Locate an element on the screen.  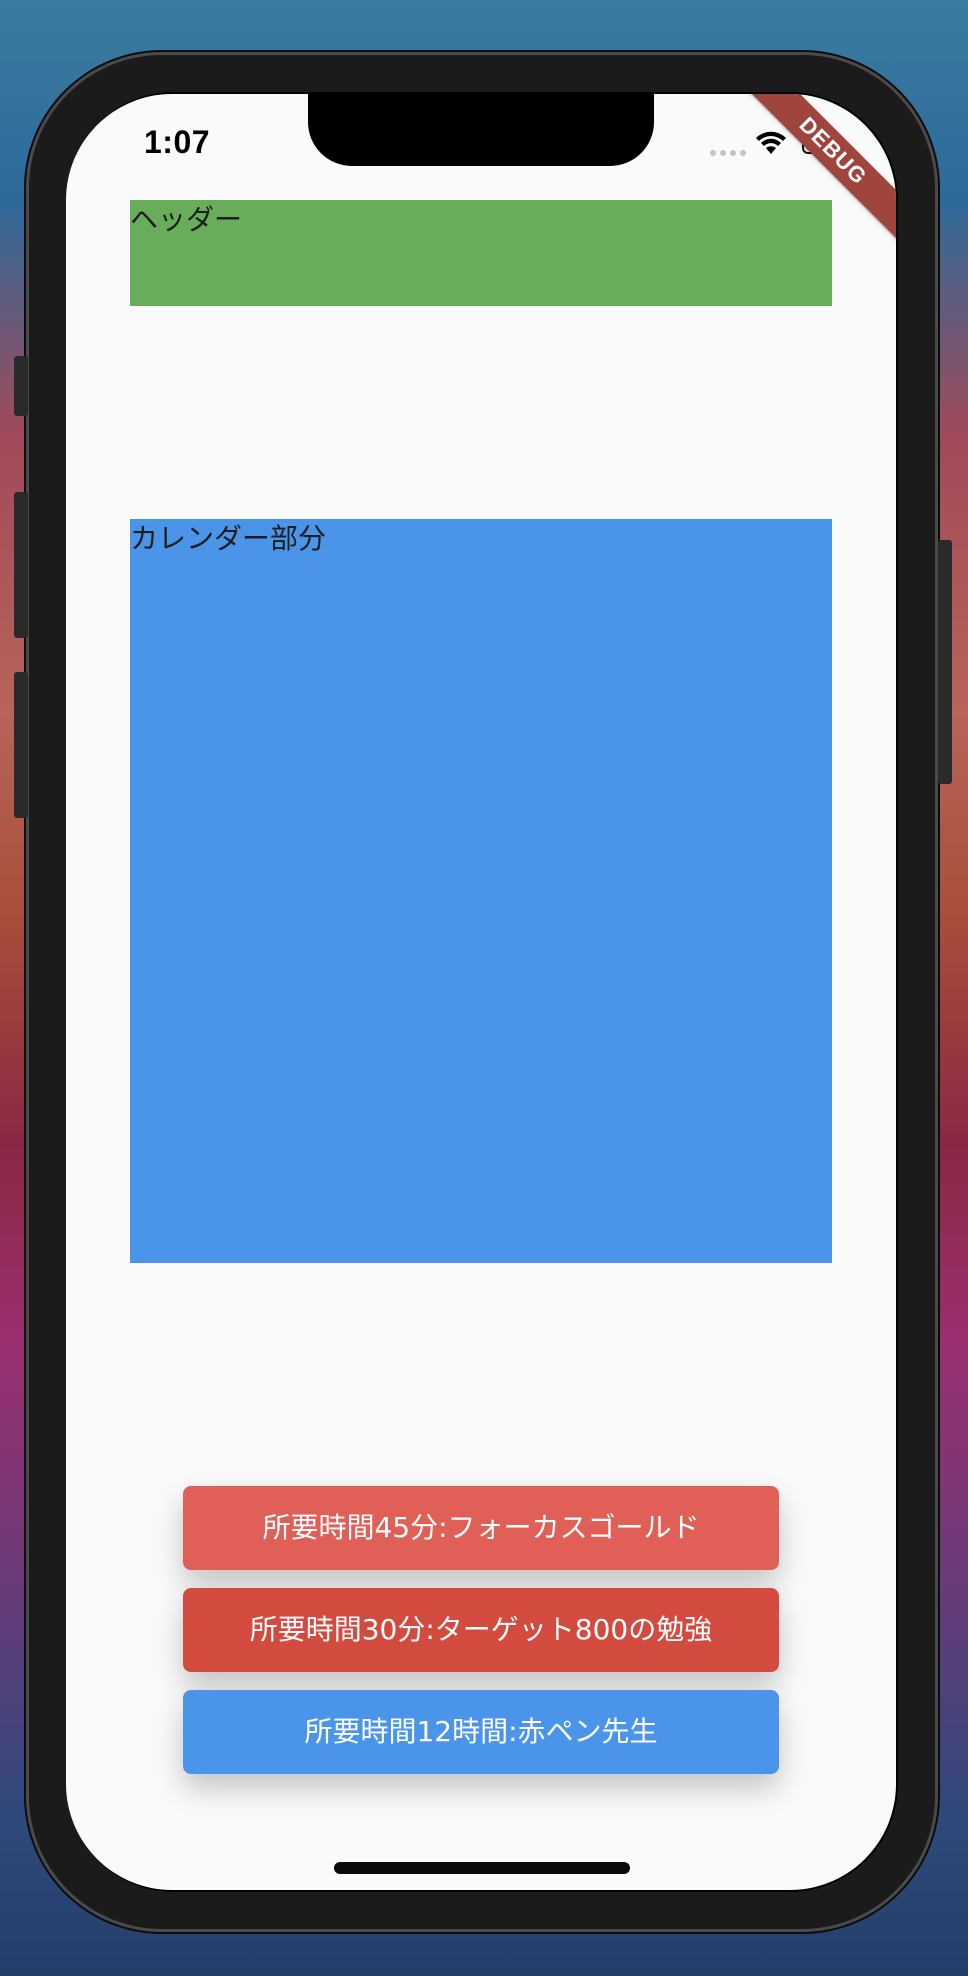
task-button-target-800: 所要時間30分:ターゲット800の勉強 is located at coordinates (481, 1630).